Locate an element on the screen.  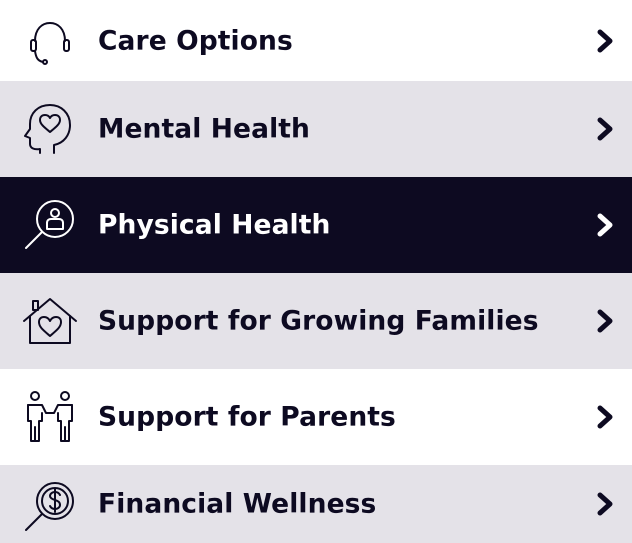
menu-item-care-options: Care Options is located at coordinates (316, 40).